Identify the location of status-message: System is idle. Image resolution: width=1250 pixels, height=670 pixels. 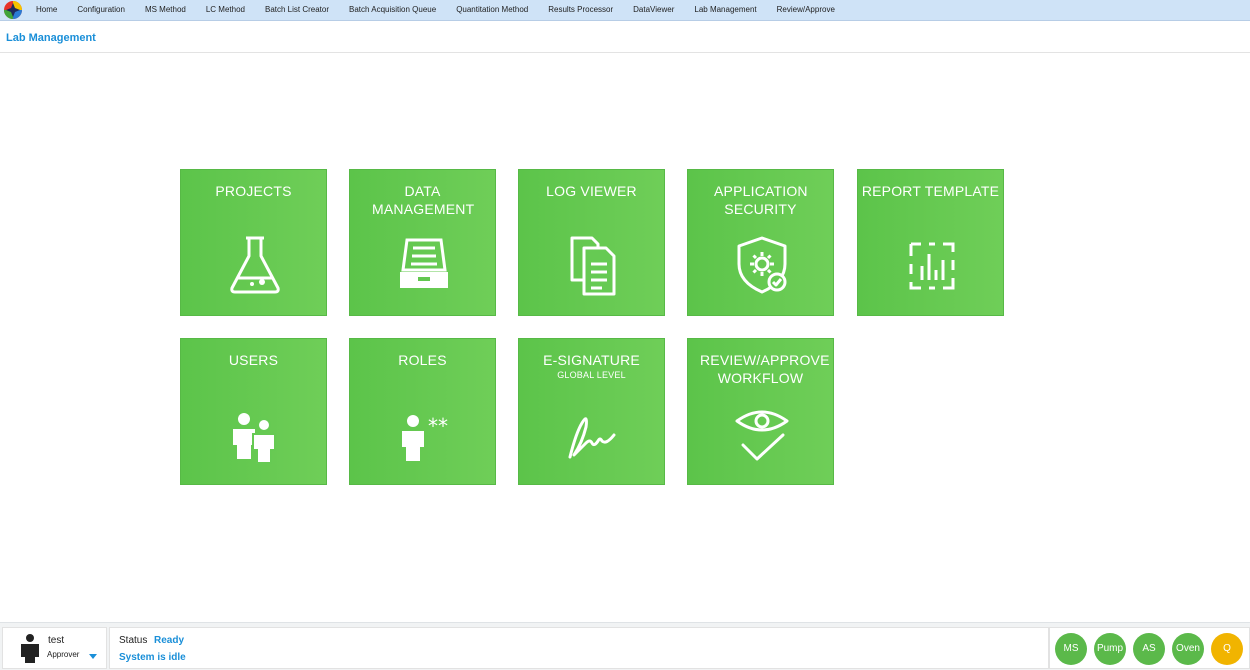
(152, 657).